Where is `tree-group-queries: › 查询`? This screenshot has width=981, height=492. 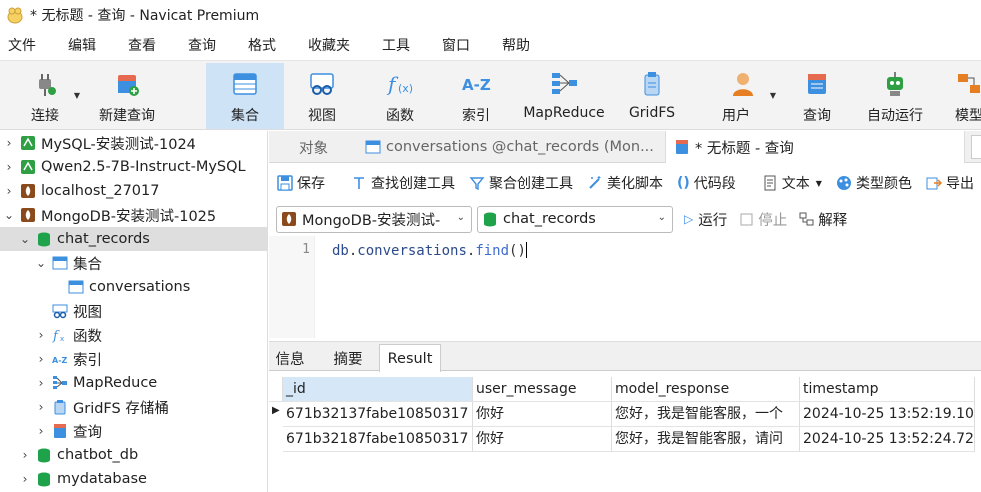 tree-group-queries: › 查询 is located at coordinates (133, 431).